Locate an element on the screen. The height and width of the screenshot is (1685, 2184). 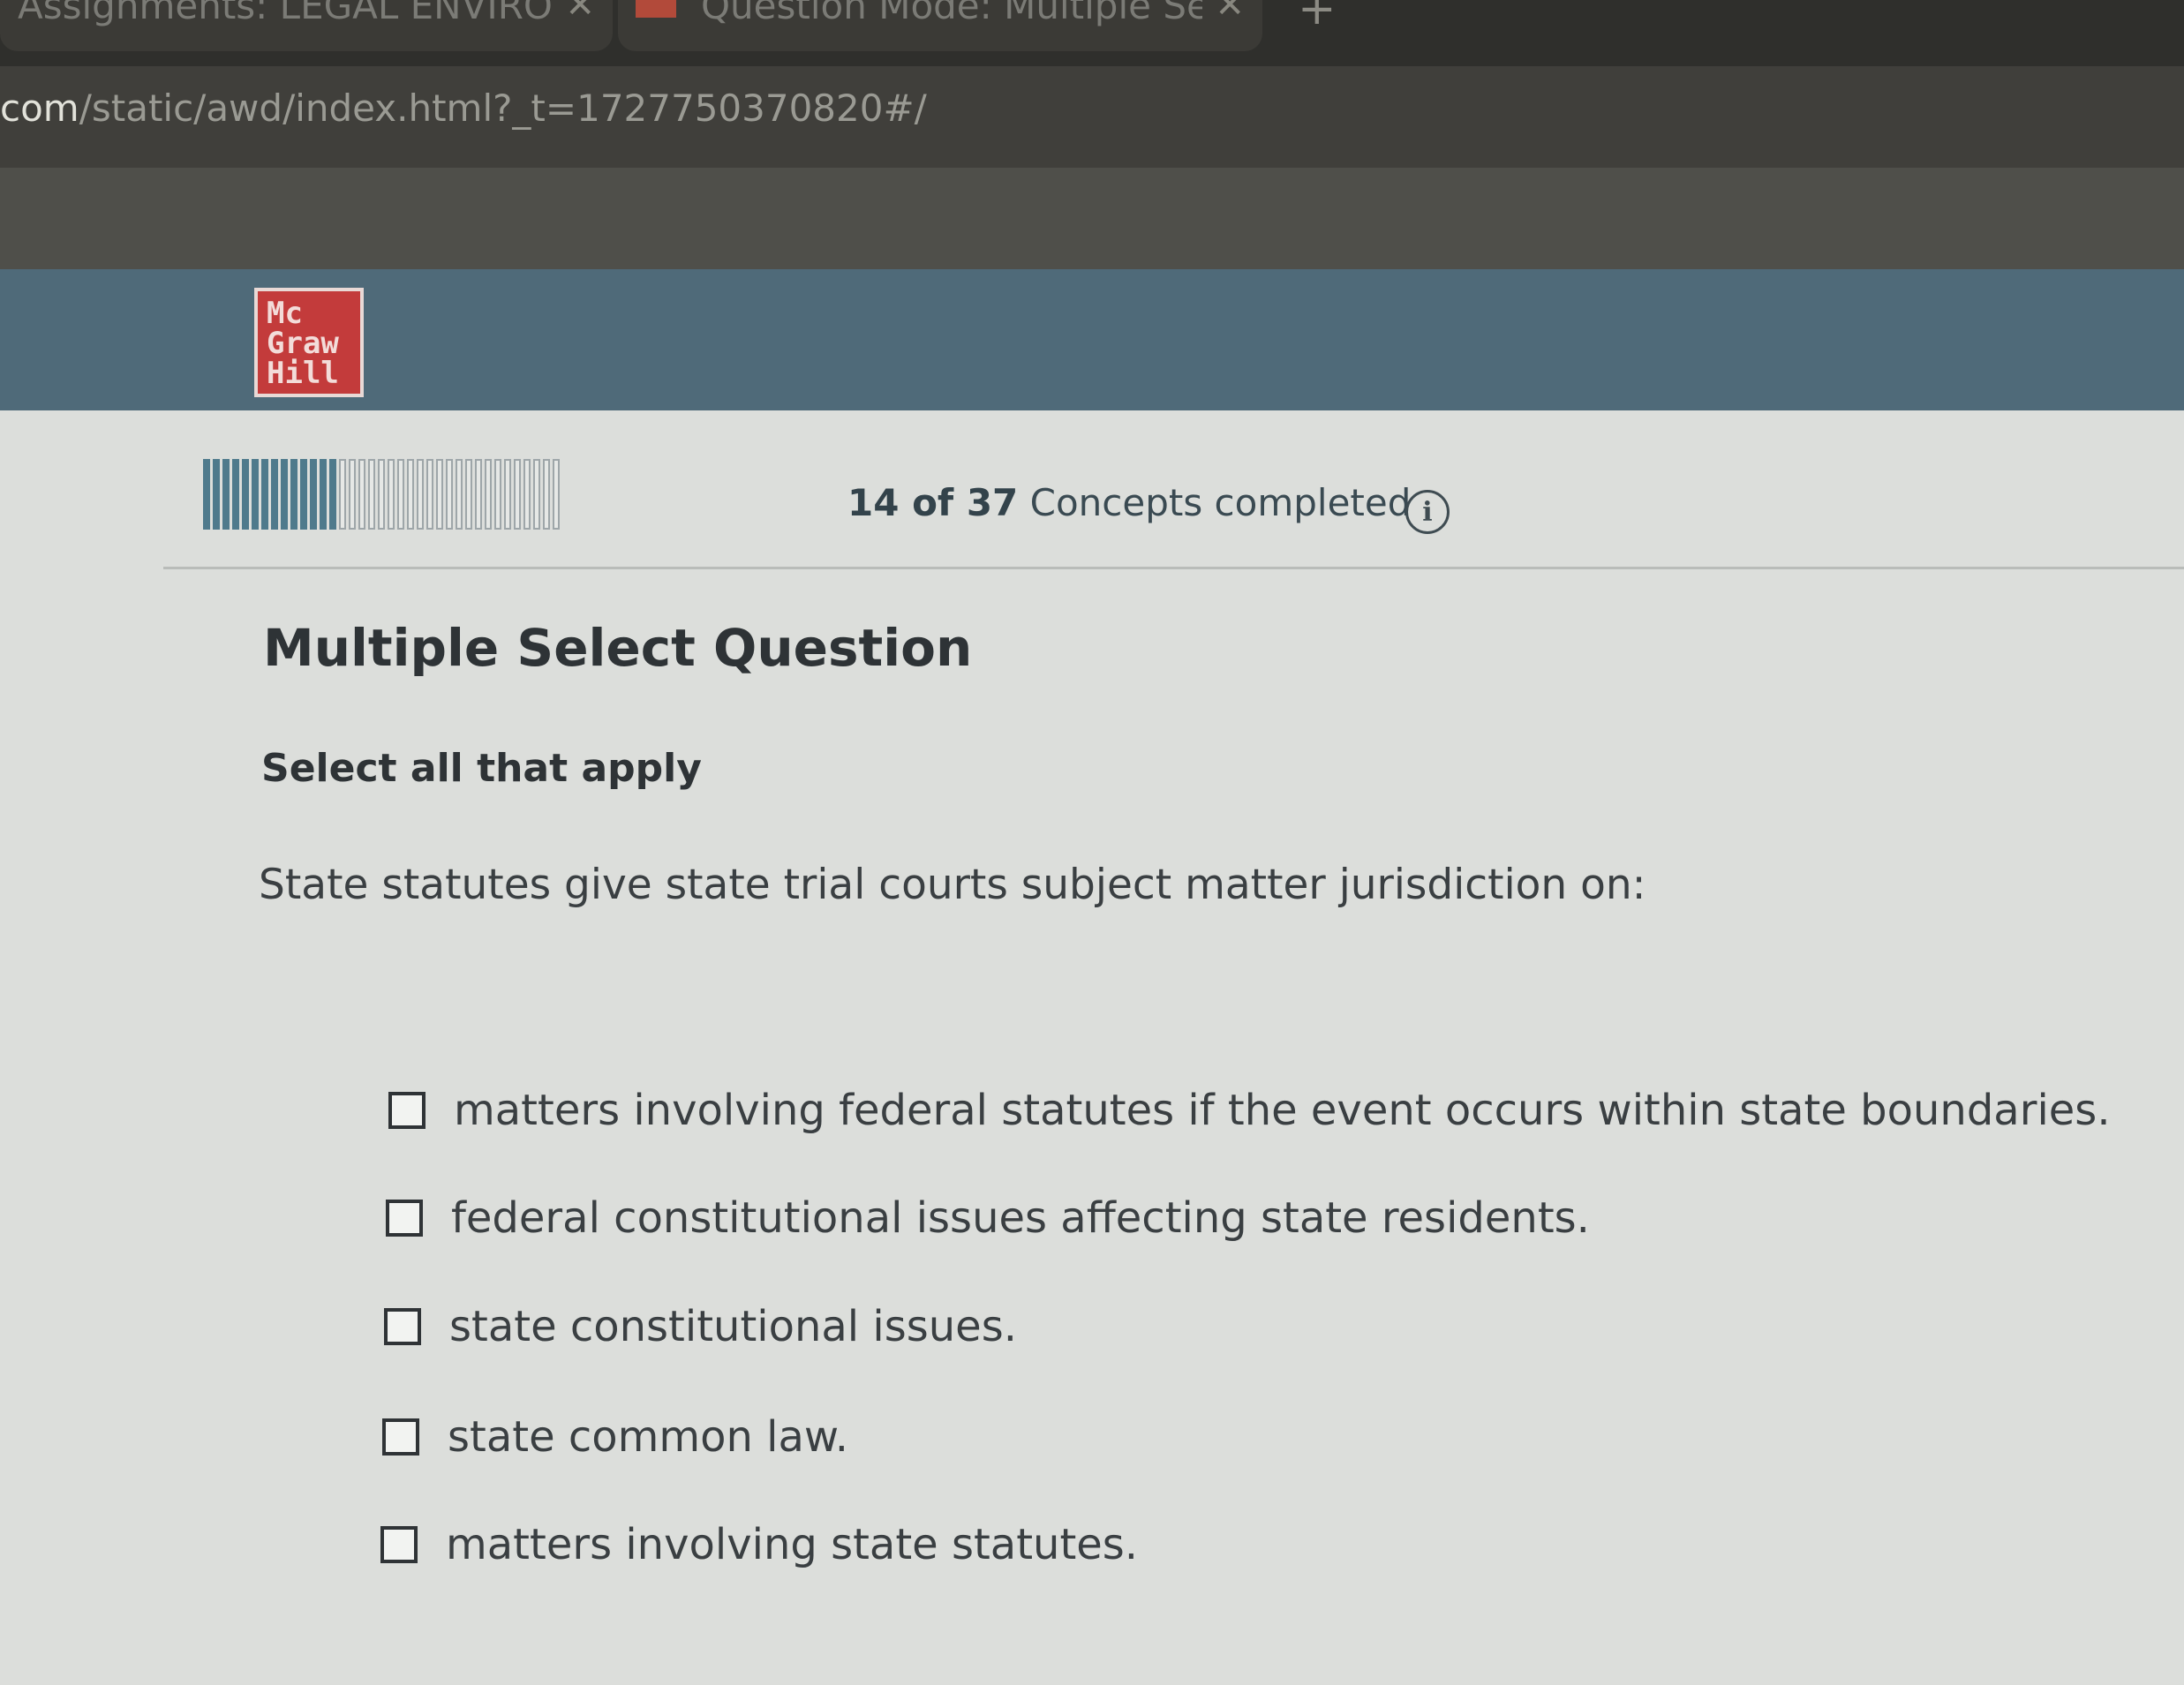
tab-title: Question Mode: Multiple Selec is located at coordinates (952, 13).